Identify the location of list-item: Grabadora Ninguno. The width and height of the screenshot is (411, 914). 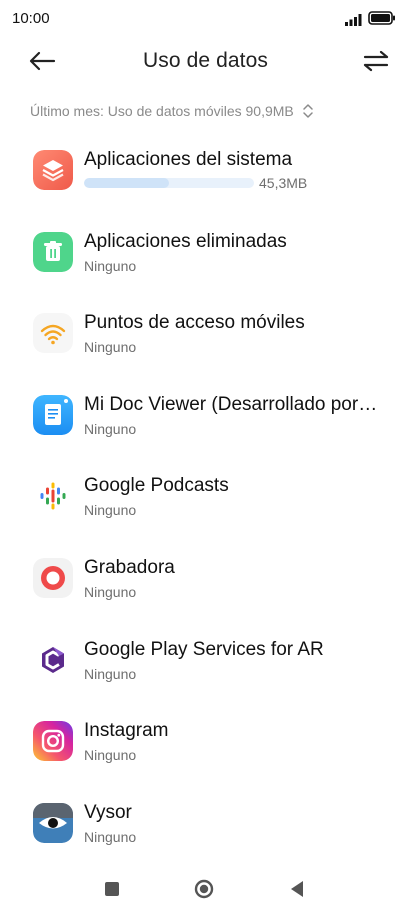
(205, 589).